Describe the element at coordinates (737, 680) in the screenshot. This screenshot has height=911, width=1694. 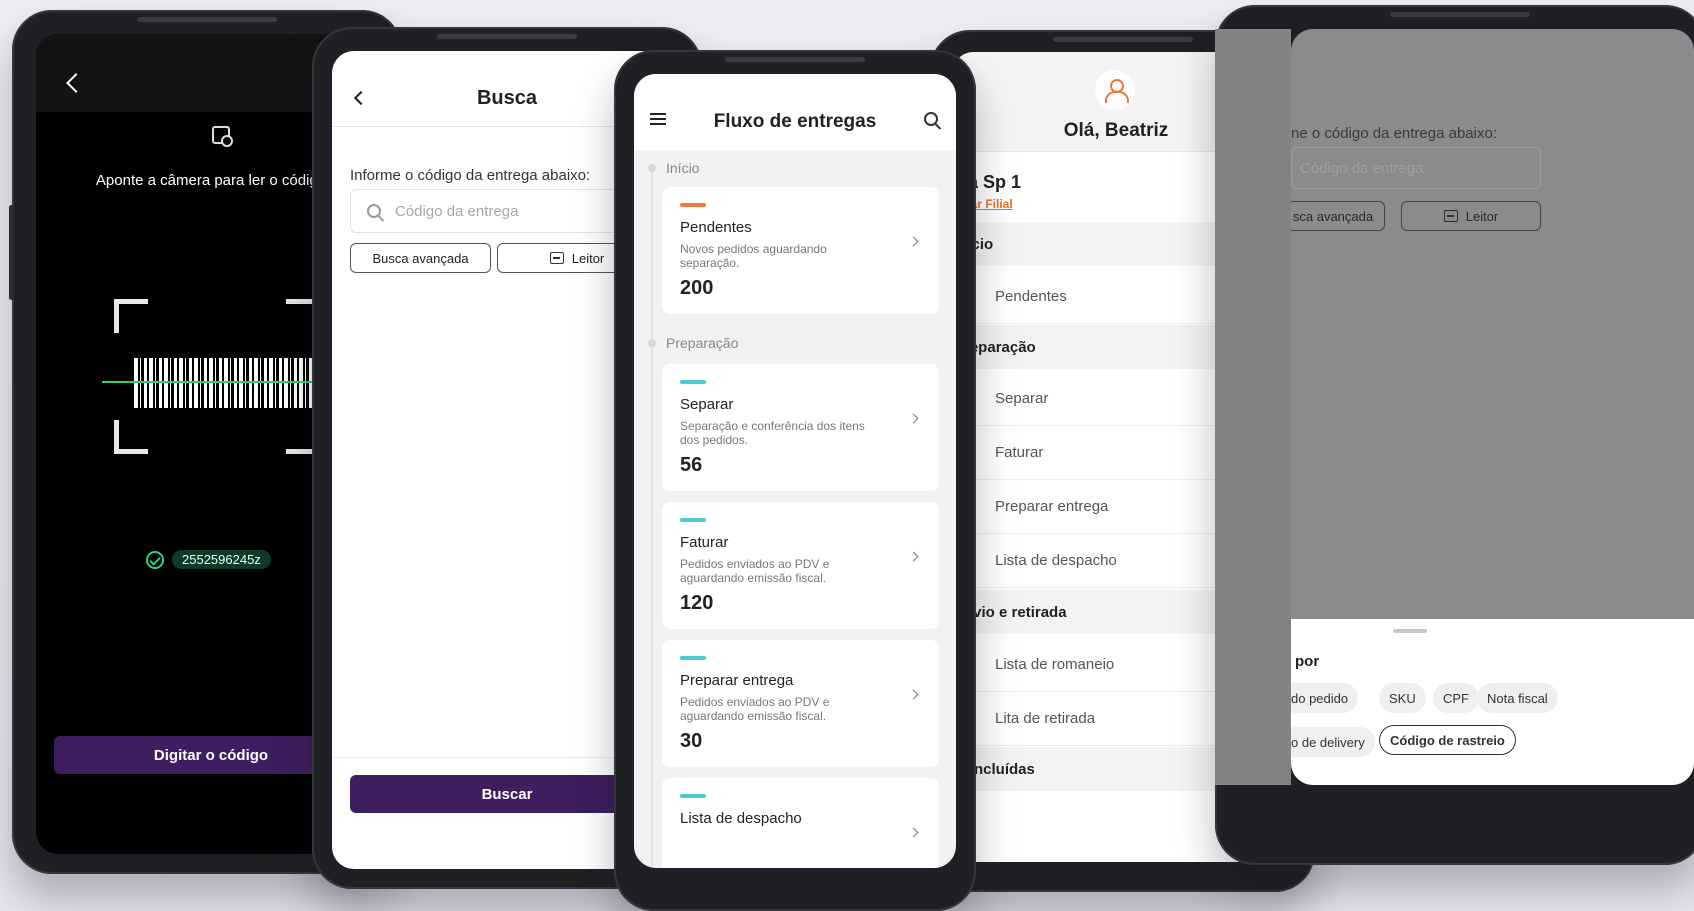
I see `card-title: Preparar entrega` at that location.